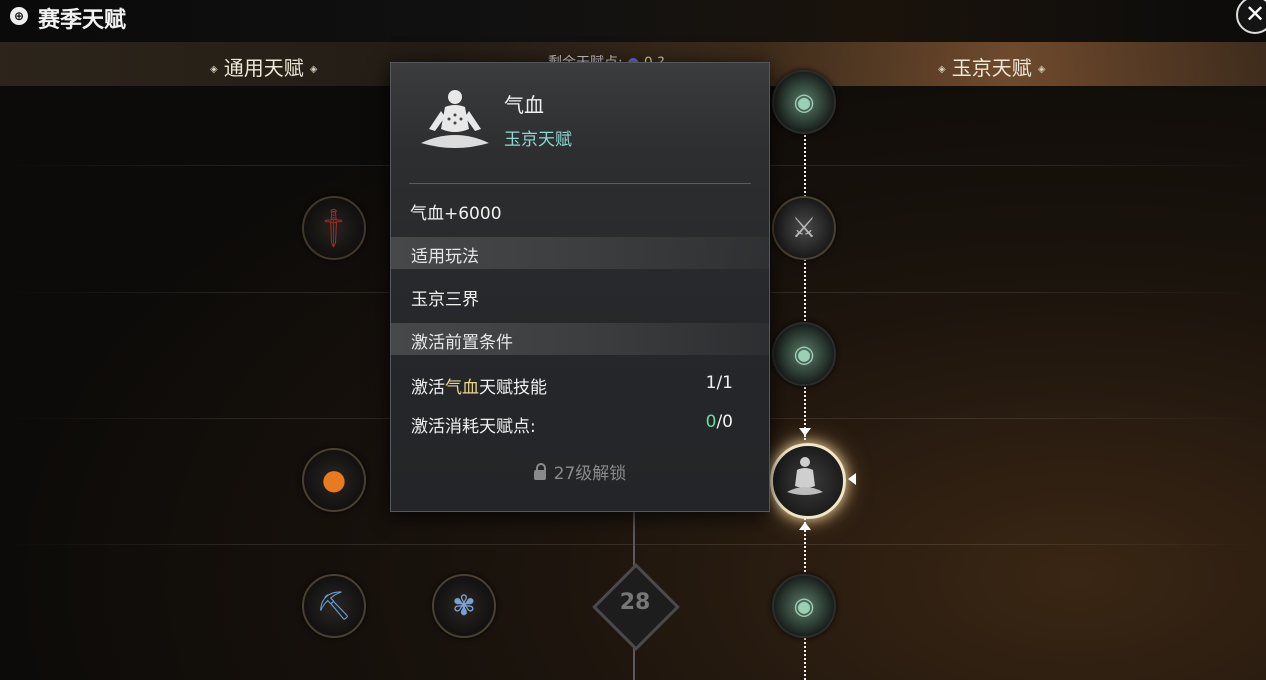  I want to click on mode-value: 玉京三界, so click(445, 300).